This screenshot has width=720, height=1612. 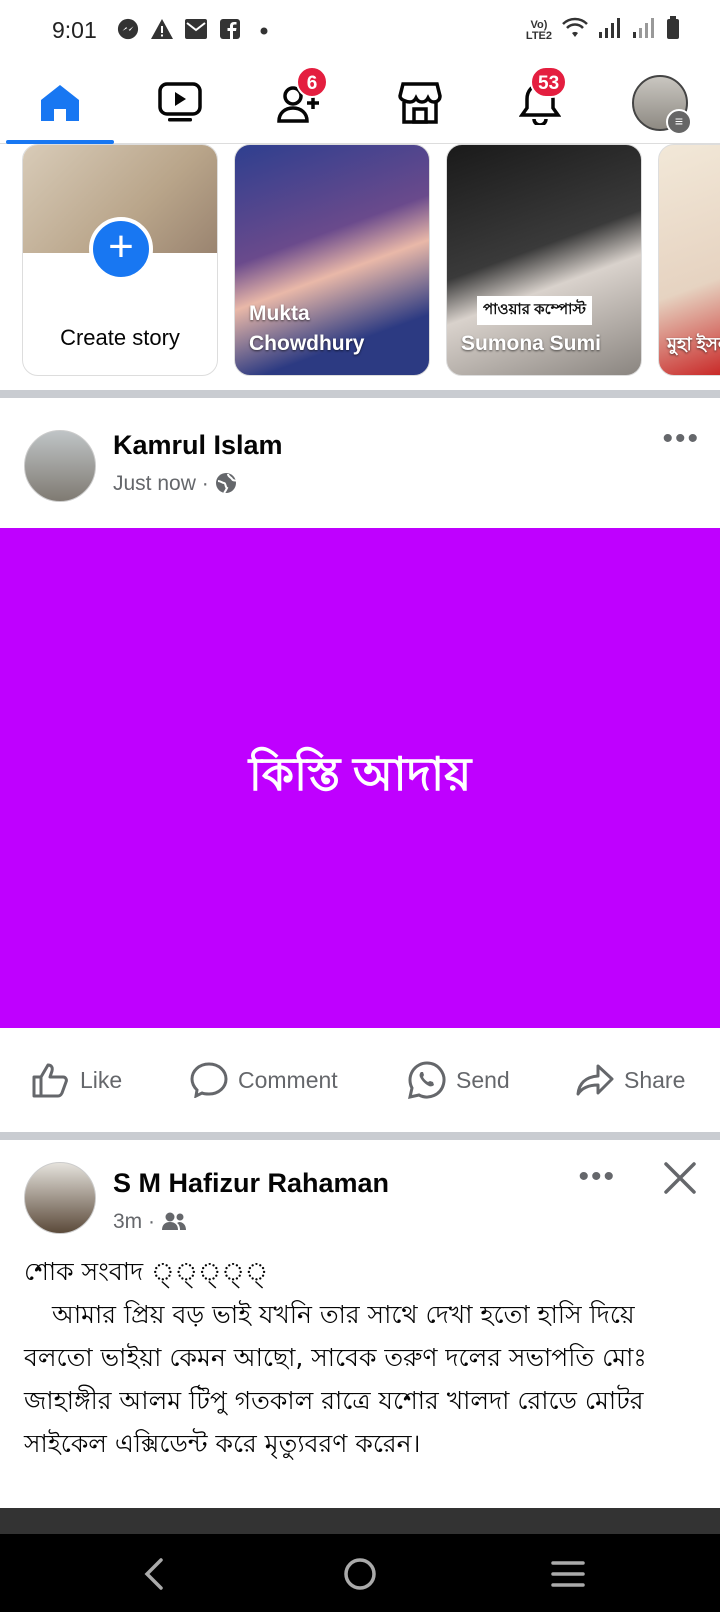 What do you see at coordinates (251, 1183) in the screenshot?
I see `post-author: S M Hafizur Rahaman` at bounding box center [251, 1183].